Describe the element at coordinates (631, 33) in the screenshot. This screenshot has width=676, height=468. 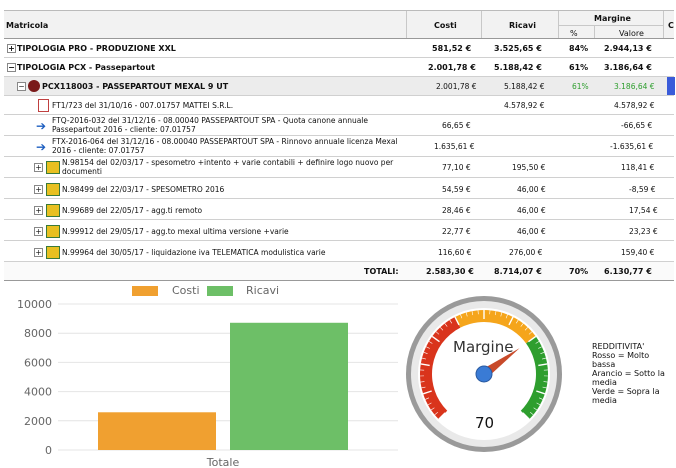
I see `header-valore: Valore` at that location.